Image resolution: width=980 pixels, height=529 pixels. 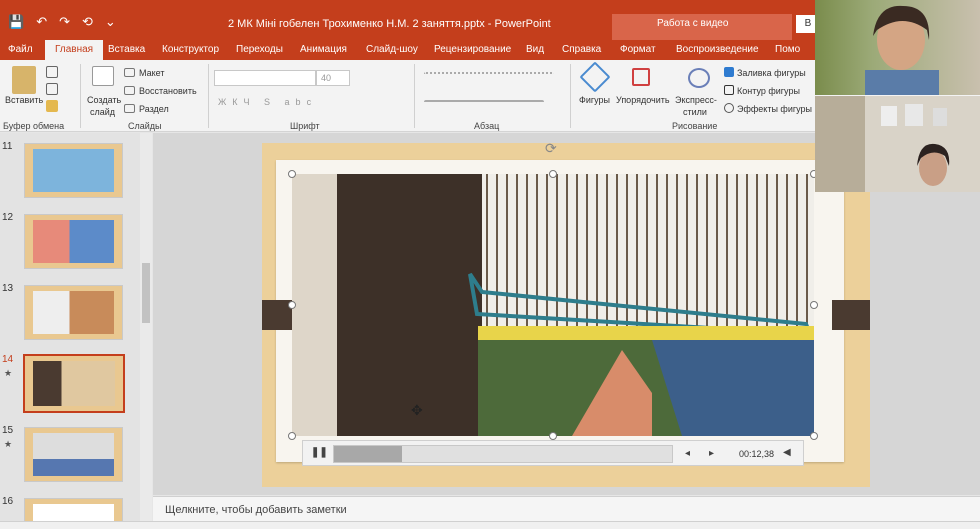 I want to click on tab-home: Главная, so click(x=74, y=50).